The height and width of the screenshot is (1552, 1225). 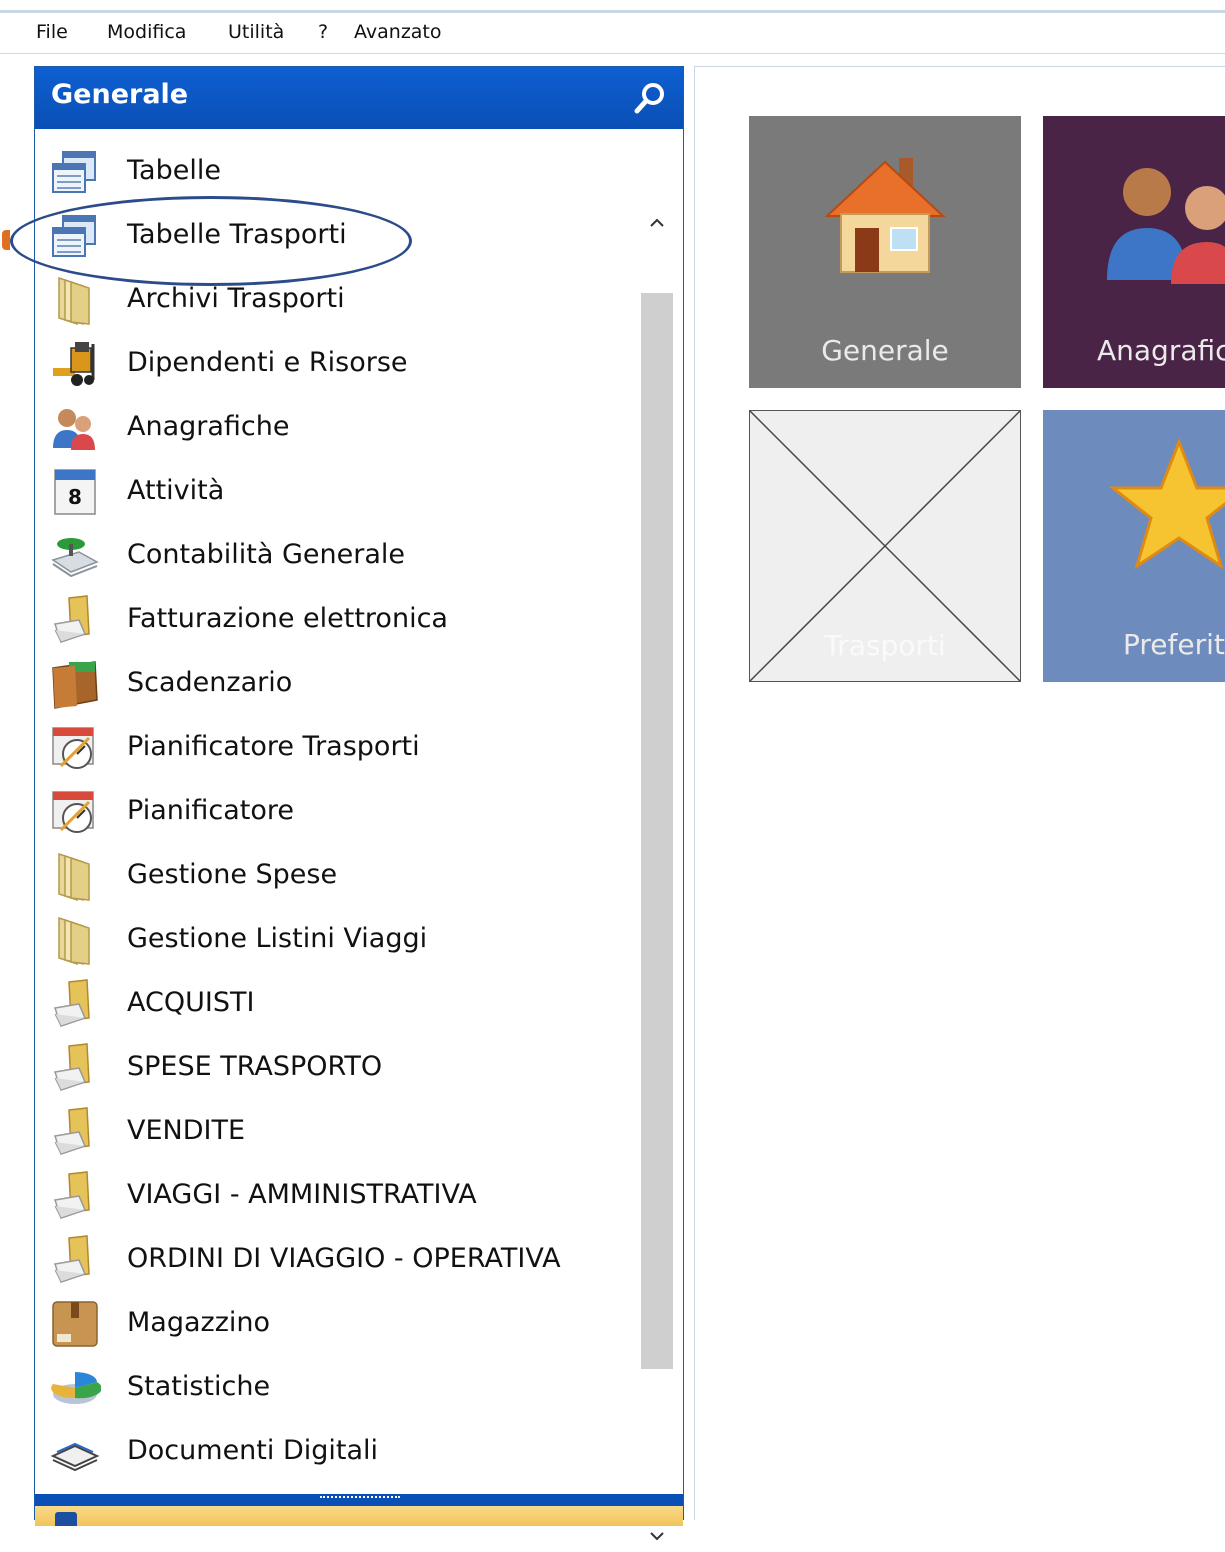 I want to click on nav-item-gestione-listini-viaggi: Gestione Listini Viaggi, so click(x=339, y=939).